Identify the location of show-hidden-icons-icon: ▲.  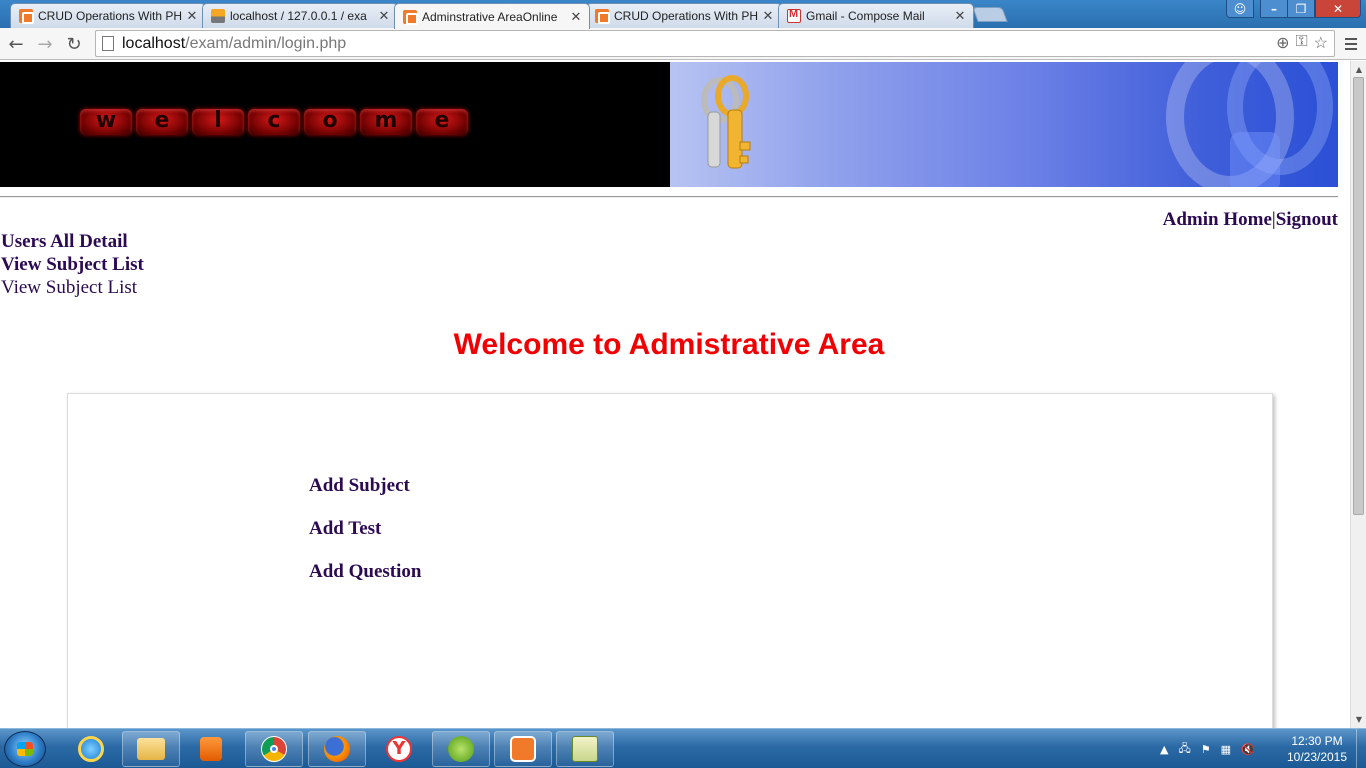
(1164, 749).